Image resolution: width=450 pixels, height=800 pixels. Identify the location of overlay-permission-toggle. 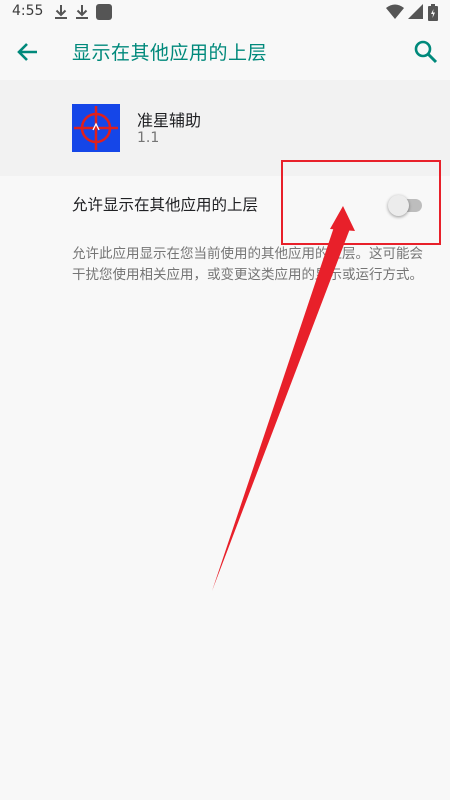
(406, 205).